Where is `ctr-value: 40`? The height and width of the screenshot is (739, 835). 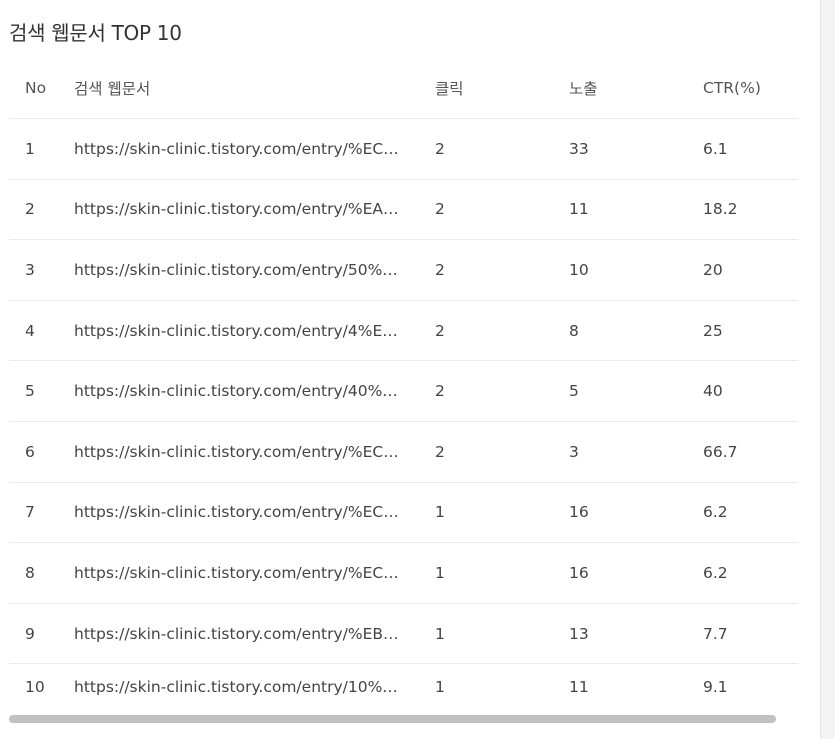
ctr-value: 40 is located at coordinates (713, 391).